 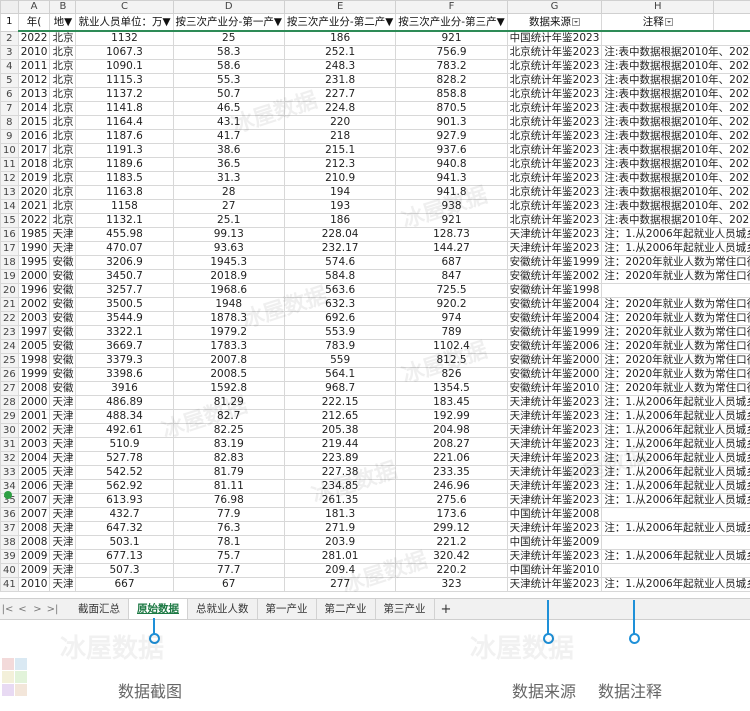 What do you see at coordinates (346, 609) in the screenshot?
I see `tab-secondary-industry: 第二产业` at bounding box center [346, 609].